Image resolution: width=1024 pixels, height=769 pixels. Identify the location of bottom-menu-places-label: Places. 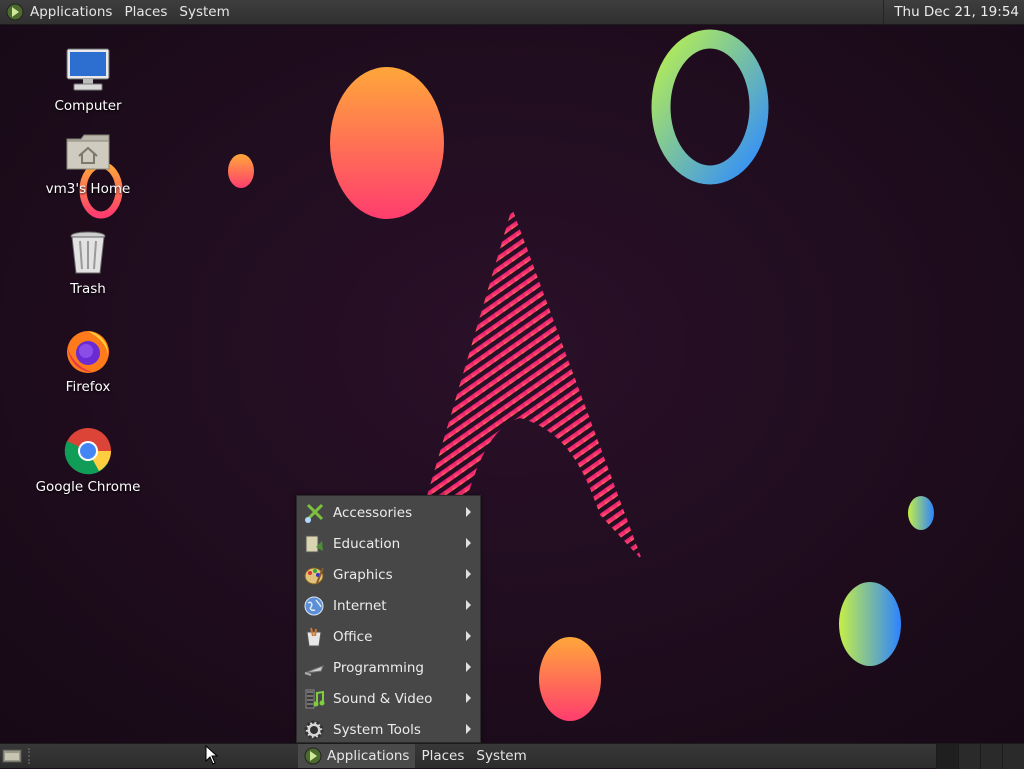
(443, 756).